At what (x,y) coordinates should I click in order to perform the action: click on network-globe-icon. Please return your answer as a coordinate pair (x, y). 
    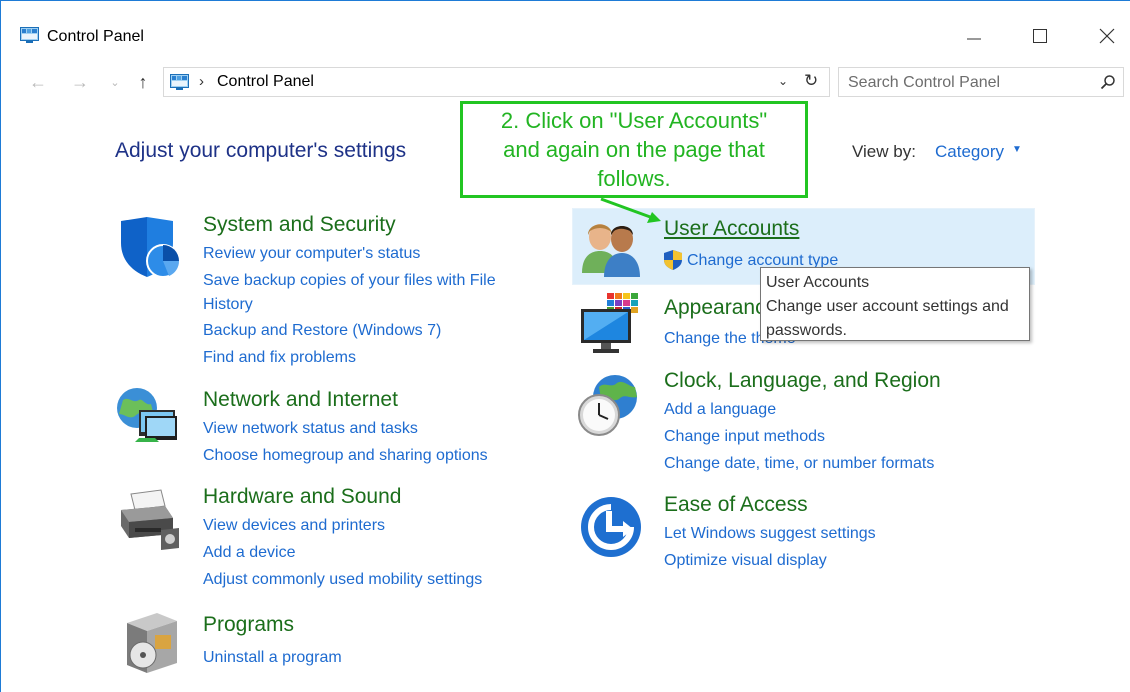
    Looking at the image, I should click on (147, 415).